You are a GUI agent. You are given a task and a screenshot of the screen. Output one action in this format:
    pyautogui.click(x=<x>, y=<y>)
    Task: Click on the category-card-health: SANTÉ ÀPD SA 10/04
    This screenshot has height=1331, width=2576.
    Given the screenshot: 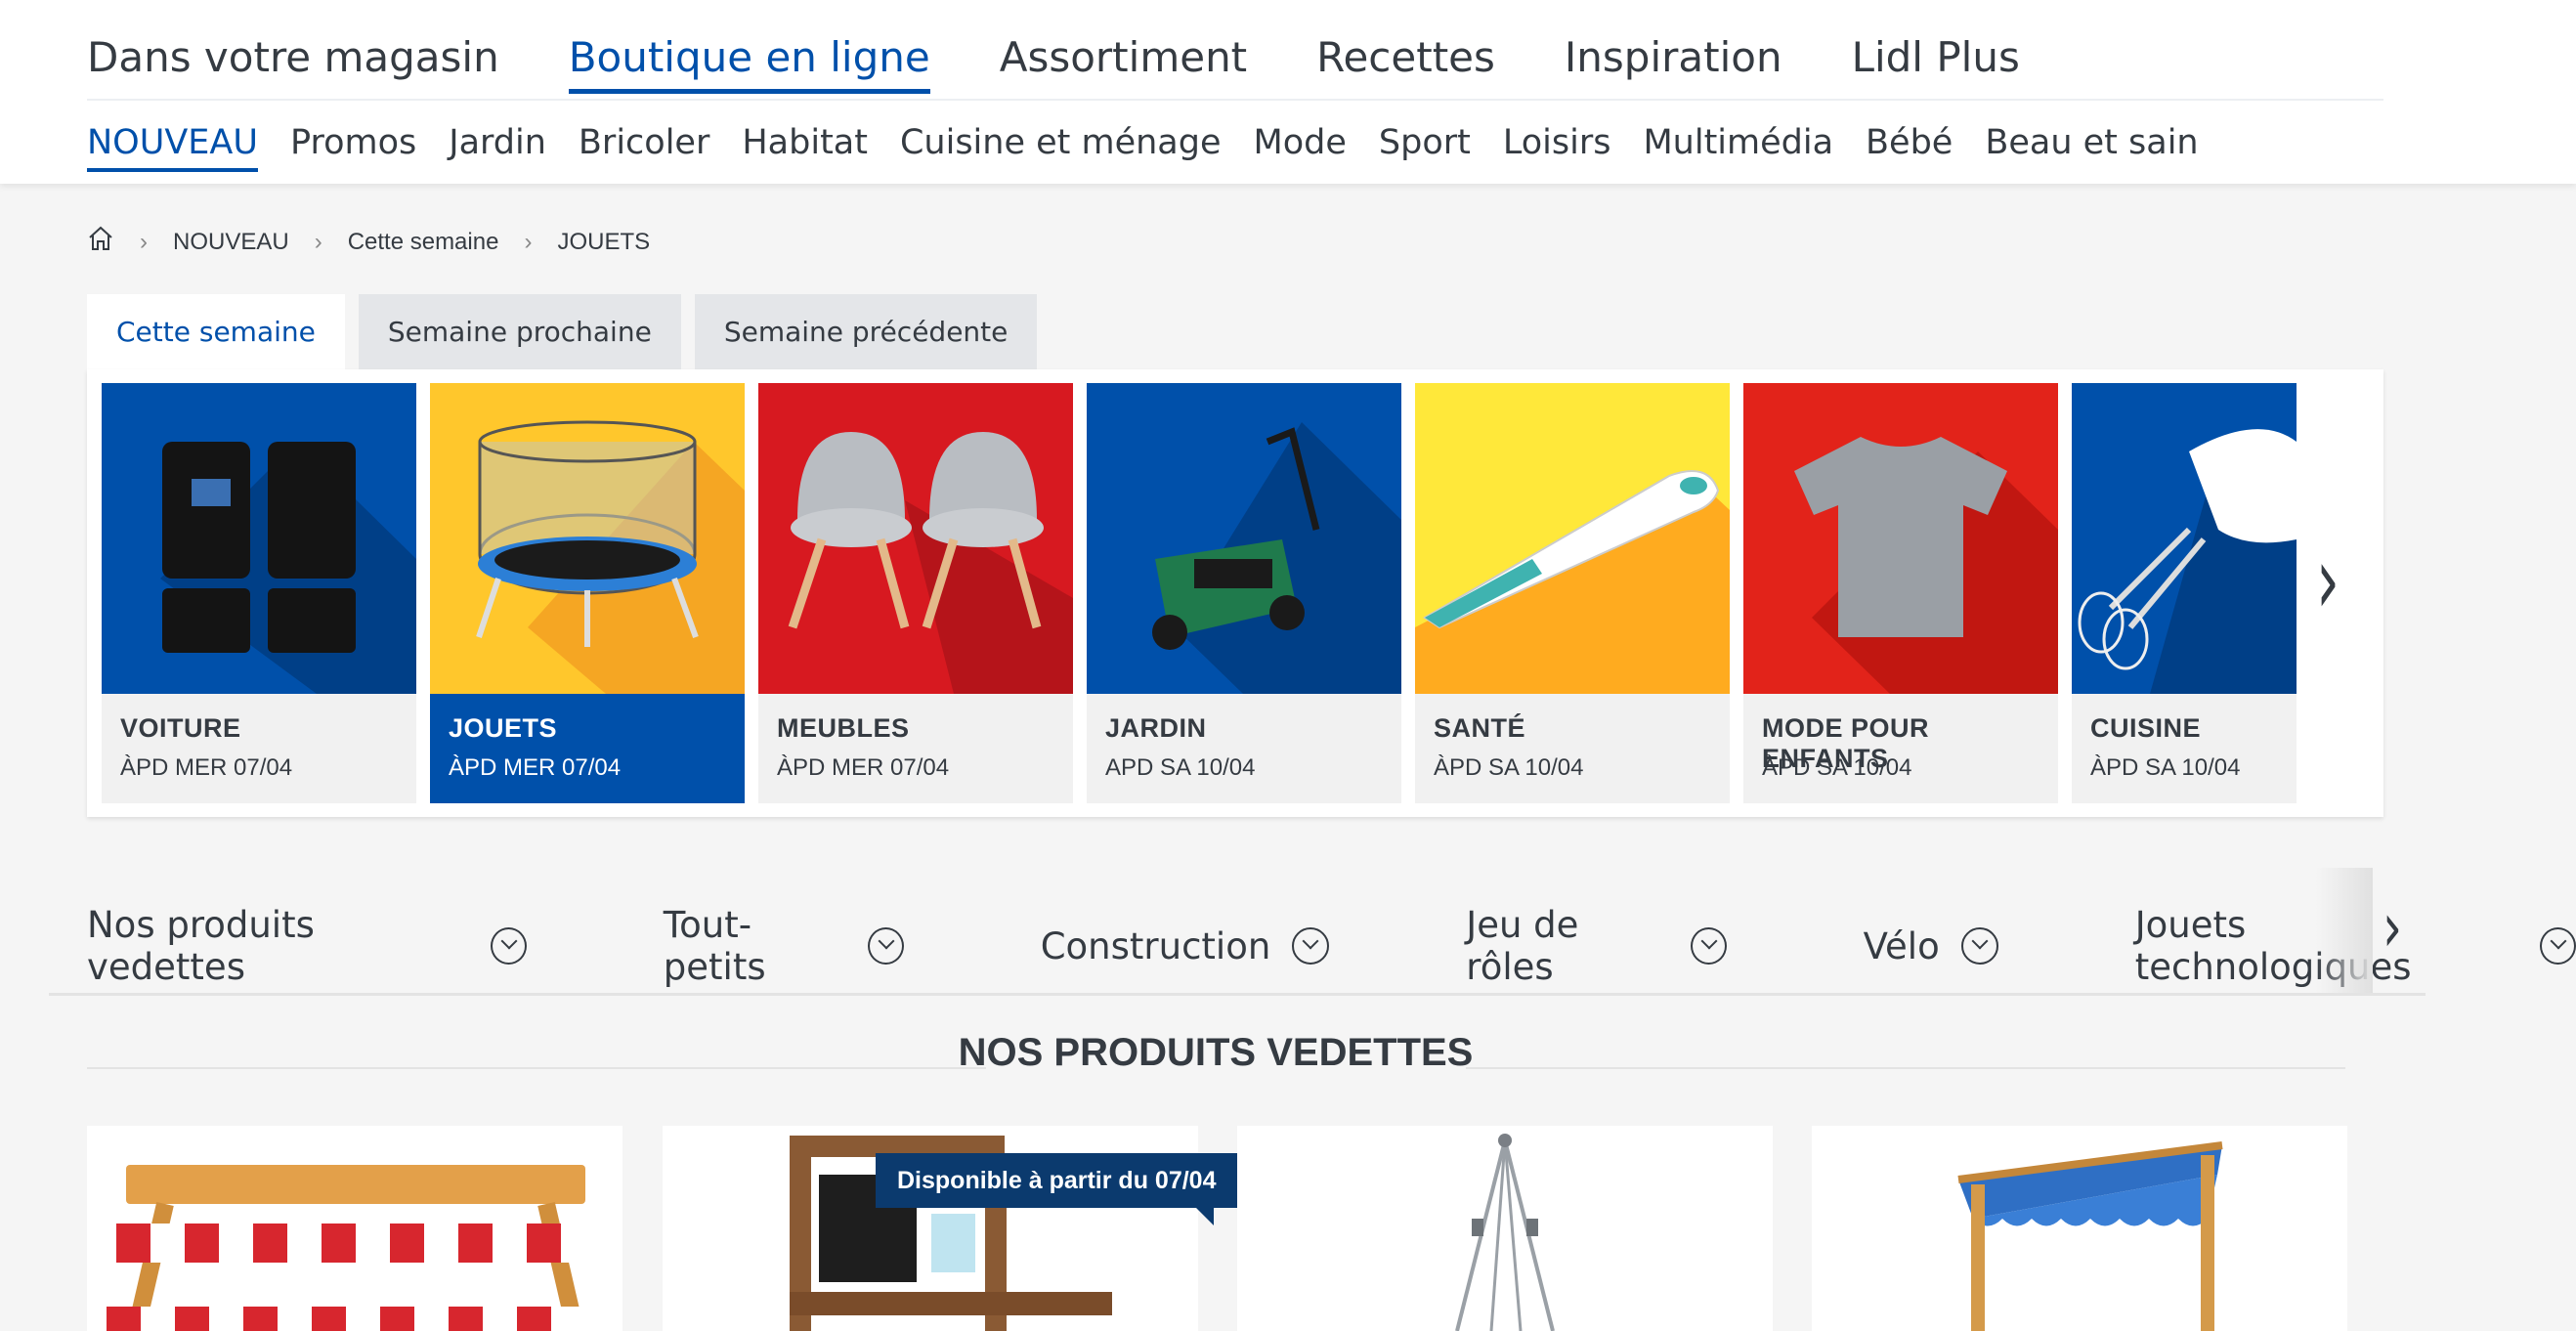 What is the action you would take?
    pyautogui.click(x=1572, y=593)
    